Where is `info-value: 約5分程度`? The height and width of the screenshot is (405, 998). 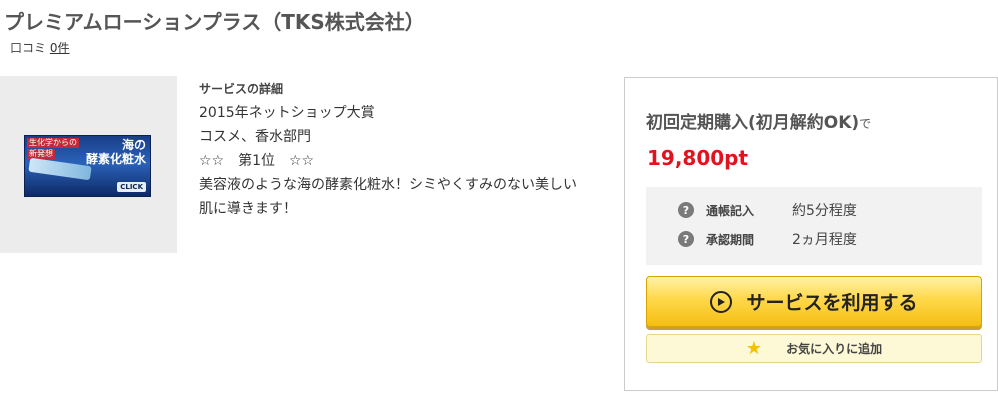 info-value: 約5分程度 is located at coordinates (824, 211).